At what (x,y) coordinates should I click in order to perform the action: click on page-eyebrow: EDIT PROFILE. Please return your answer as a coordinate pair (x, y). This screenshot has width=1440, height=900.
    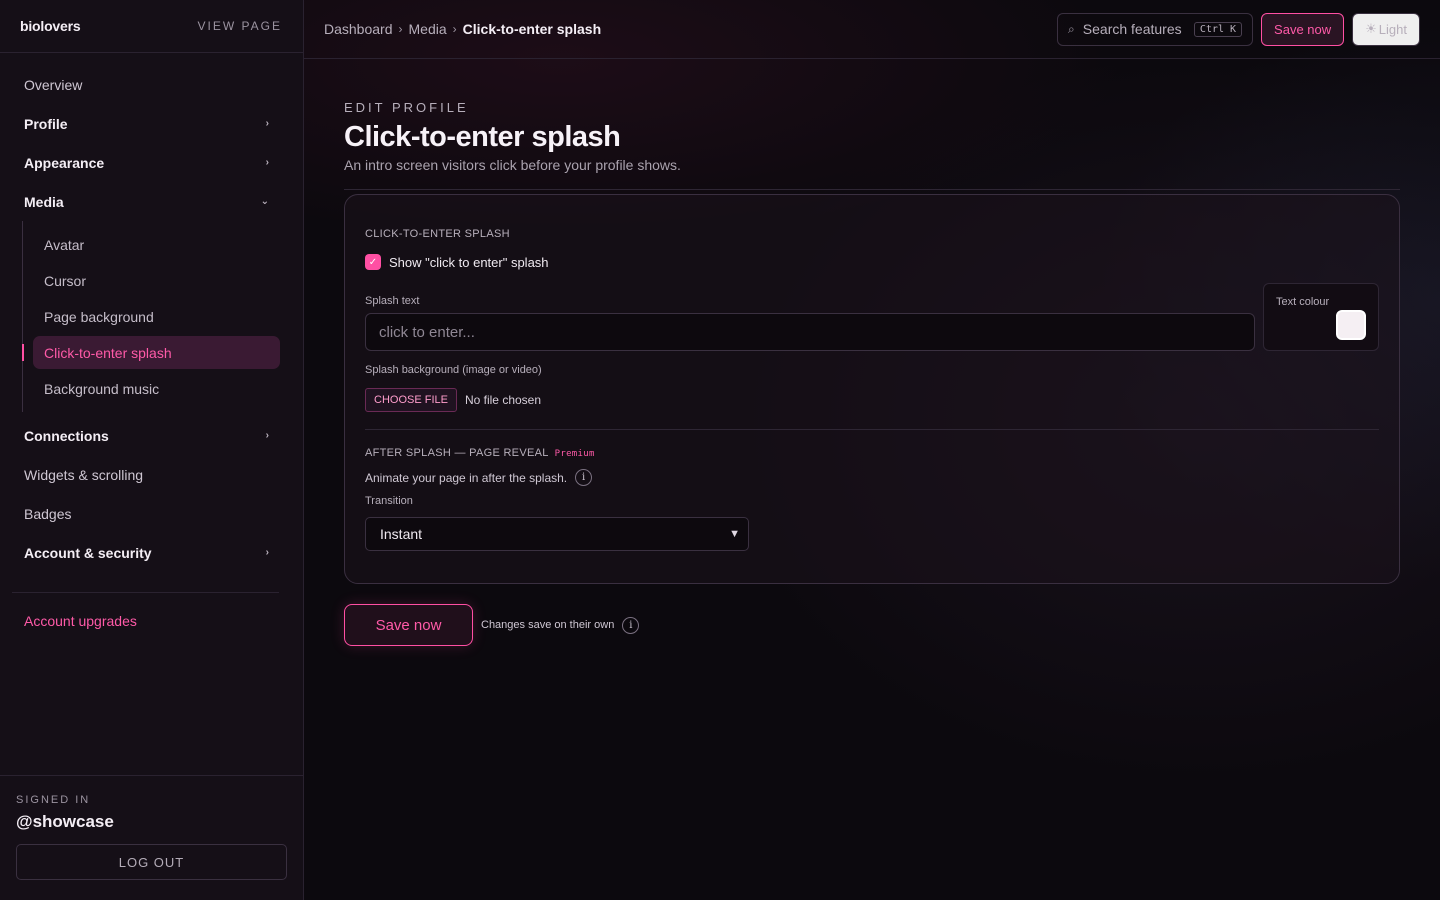
    Looking at the image, I should click on (406, 107).